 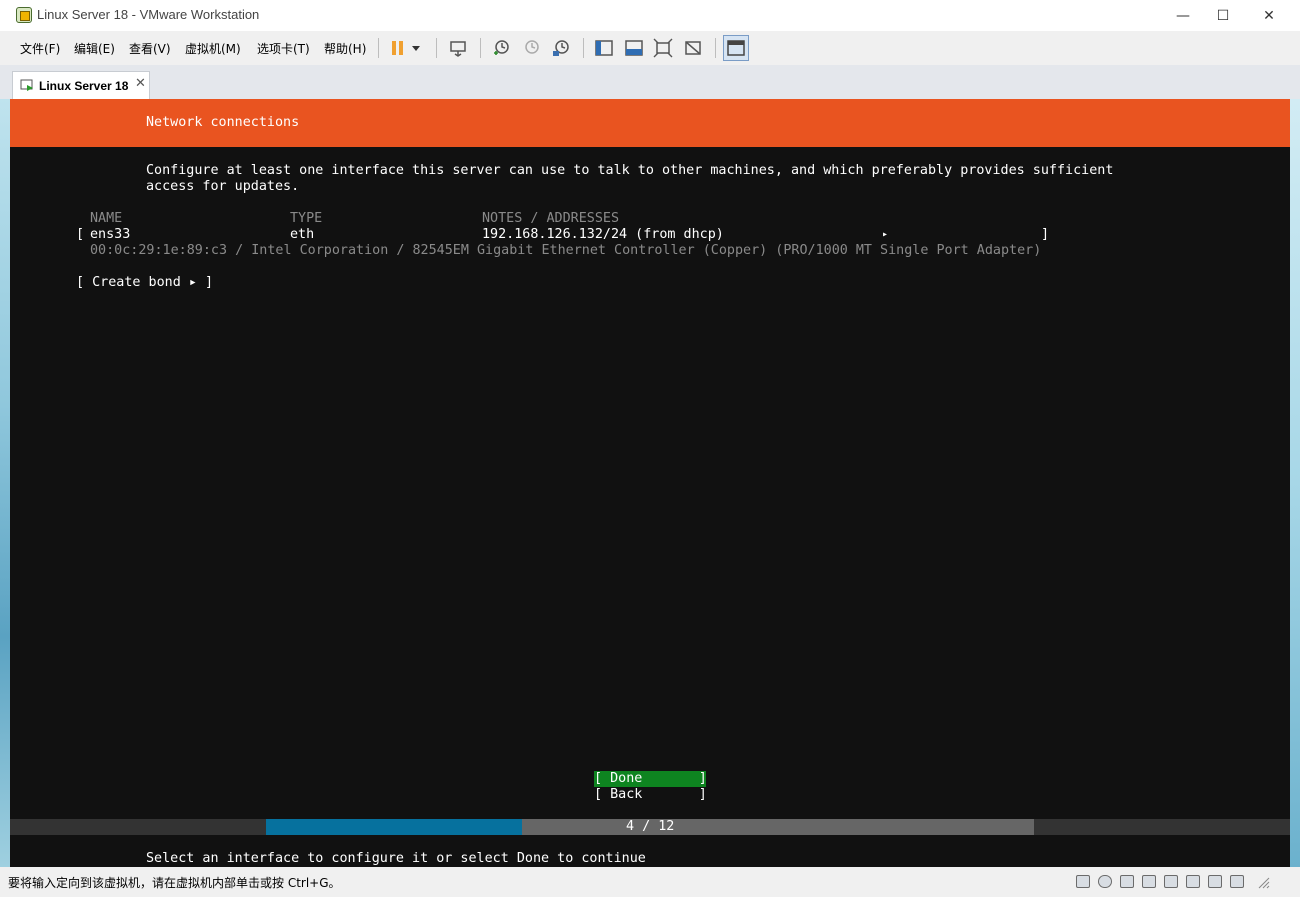 What do you see at coordinates (650, 48) in the screenshot?
I see `menu-toolbar: 文件(F) 编辑(E) 查看(V) 虚拟机(M) 选项卡(T) 帮助(H)` at bounding box center [650, 48].